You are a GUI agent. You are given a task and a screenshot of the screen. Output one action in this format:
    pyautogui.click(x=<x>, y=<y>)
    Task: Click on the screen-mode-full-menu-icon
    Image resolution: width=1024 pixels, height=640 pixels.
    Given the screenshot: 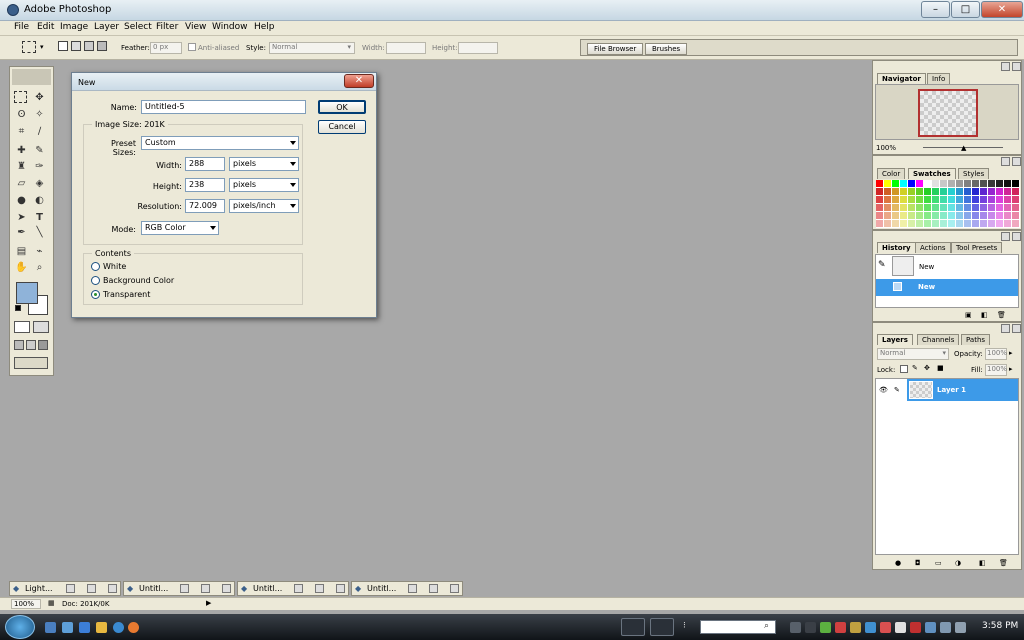 What is the action you would take?
    pyautogui.click(x=31, y=345)
    